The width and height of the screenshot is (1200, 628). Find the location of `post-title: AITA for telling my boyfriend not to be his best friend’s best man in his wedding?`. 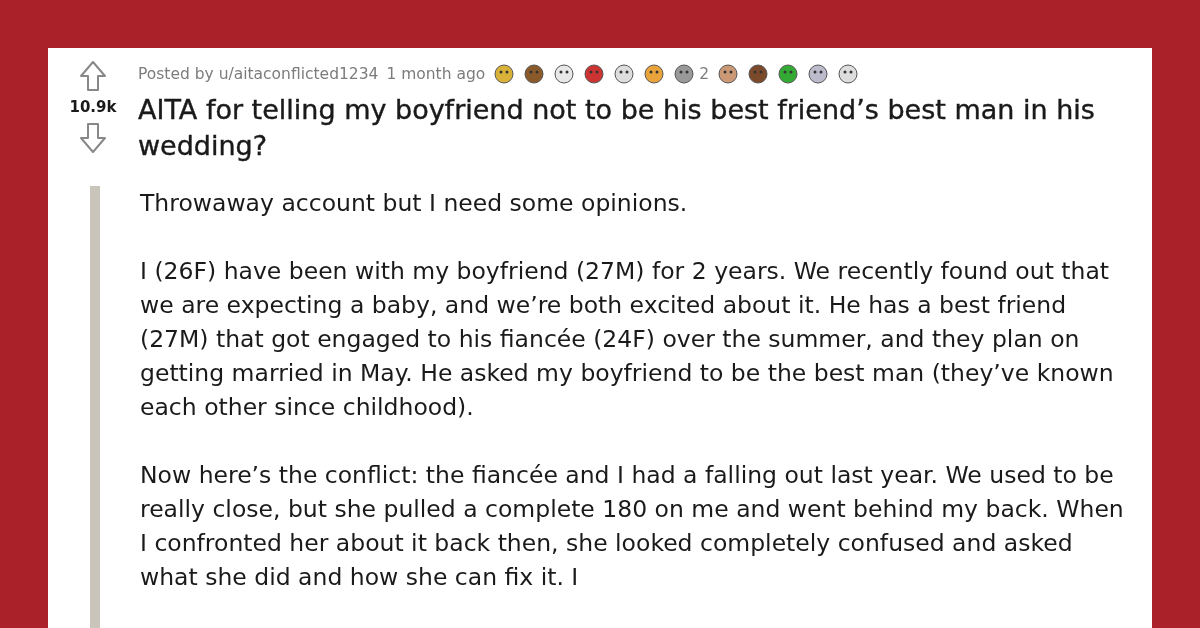

post-title: AITA for telling my boyfriend not to be his best friend’s best man in his wedding? is located at coordinates (617, 128).